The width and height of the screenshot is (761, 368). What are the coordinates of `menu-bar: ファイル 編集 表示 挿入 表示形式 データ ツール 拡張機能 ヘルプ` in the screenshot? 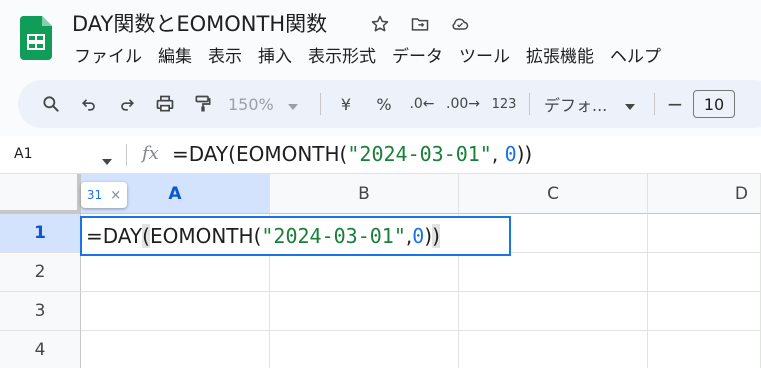 It's located at (367, 54).